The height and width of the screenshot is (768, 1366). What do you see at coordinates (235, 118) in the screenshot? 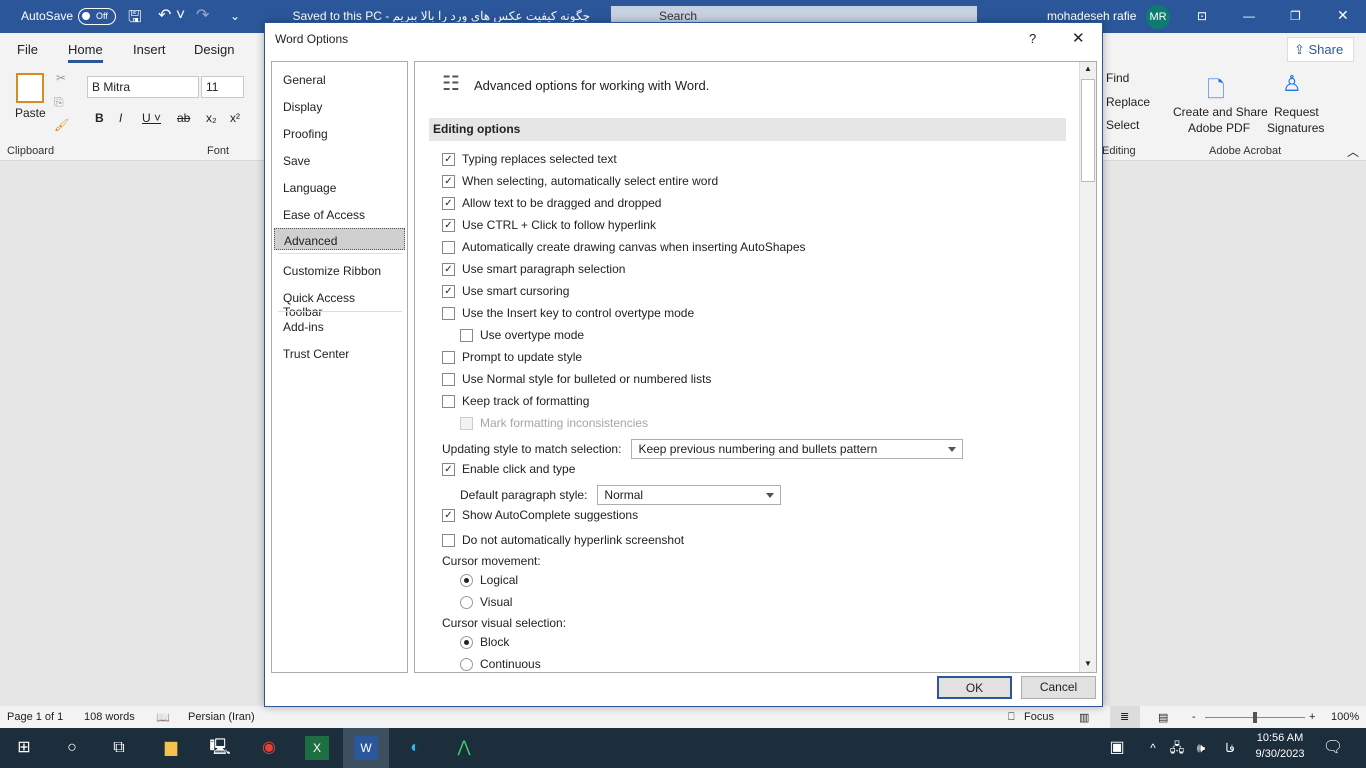
I see `superscript-button: x²` at bounding box center [235, 118].